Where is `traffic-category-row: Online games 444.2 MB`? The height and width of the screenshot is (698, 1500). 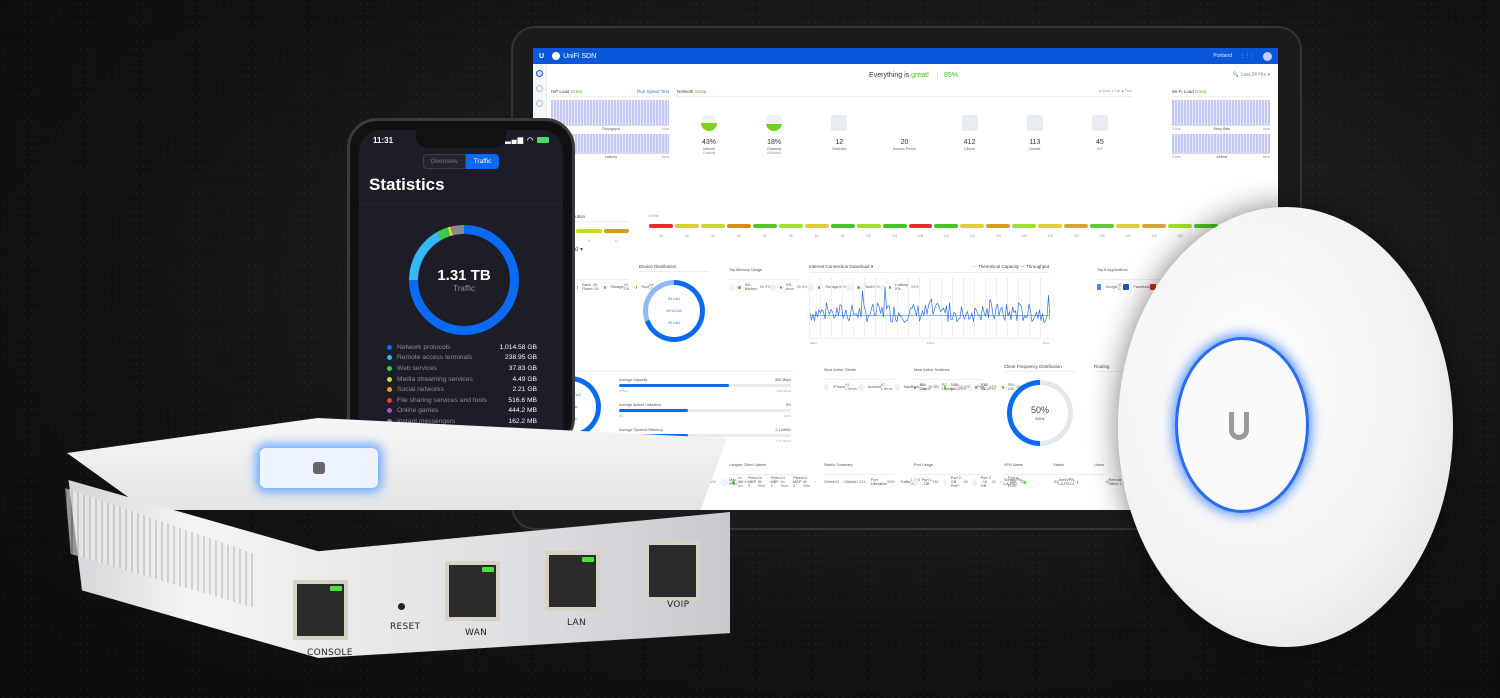
traffic-category-row: Online games 444.2 MB is located at coordinates (462, 411).